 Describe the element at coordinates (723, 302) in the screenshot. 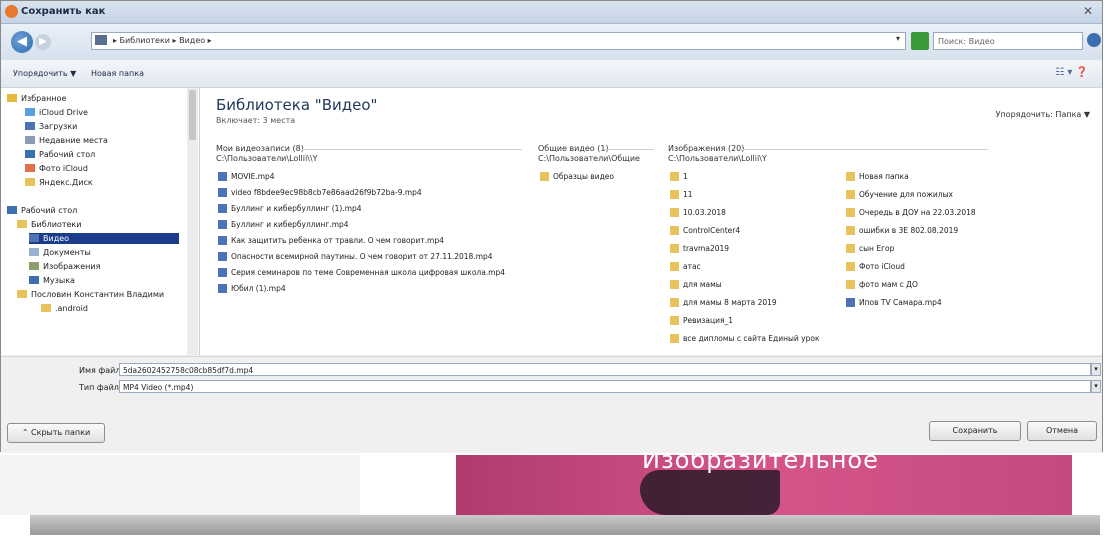

I see `list-item: для мамы 8 марта 2019` at that location.